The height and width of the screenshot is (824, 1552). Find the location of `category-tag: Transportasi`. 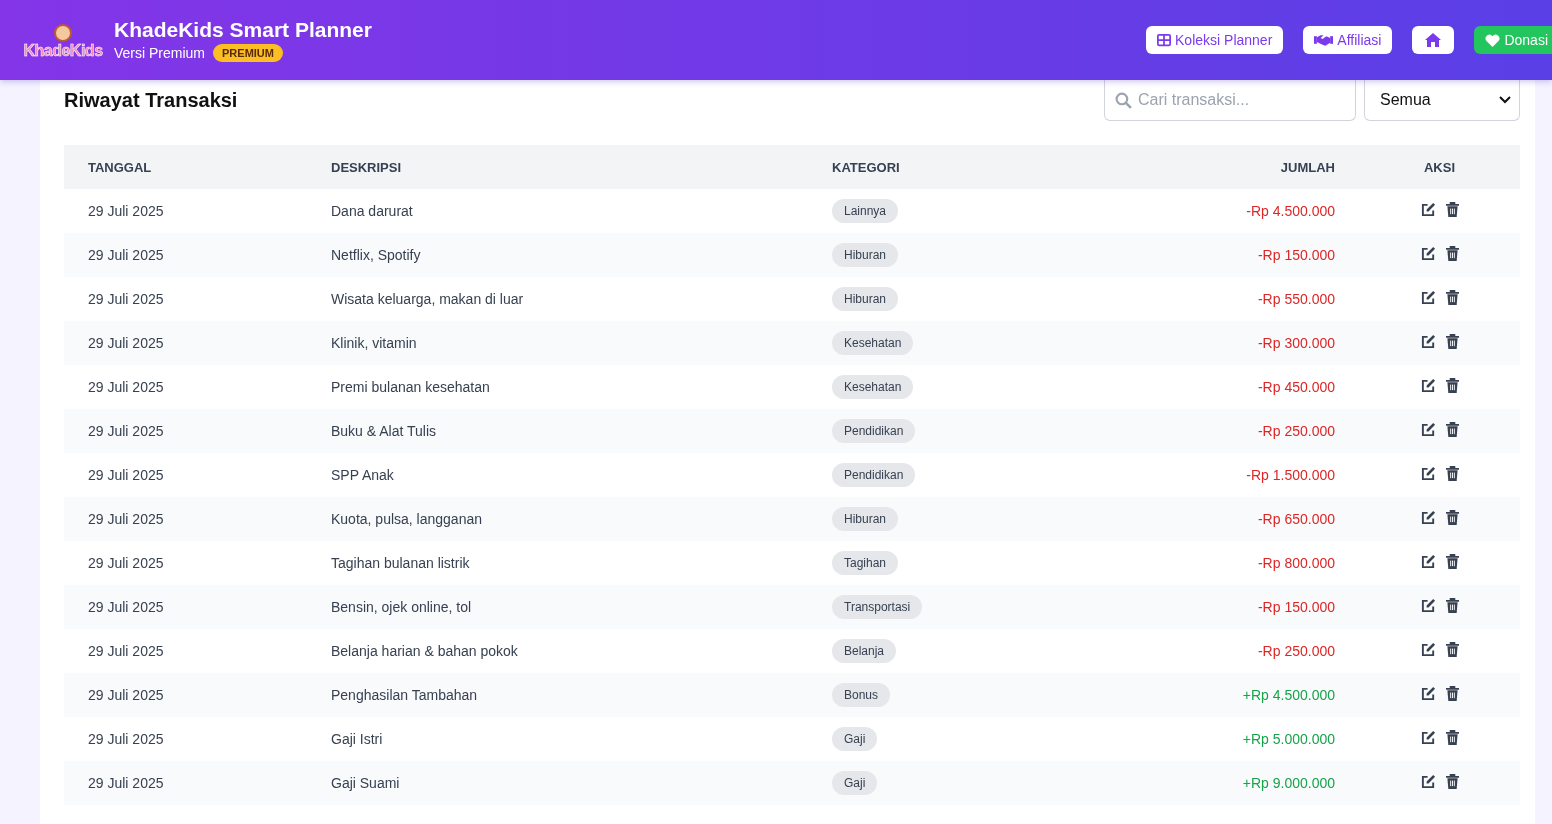

category-tag: Transportasi is located at coordinates (877, 607).